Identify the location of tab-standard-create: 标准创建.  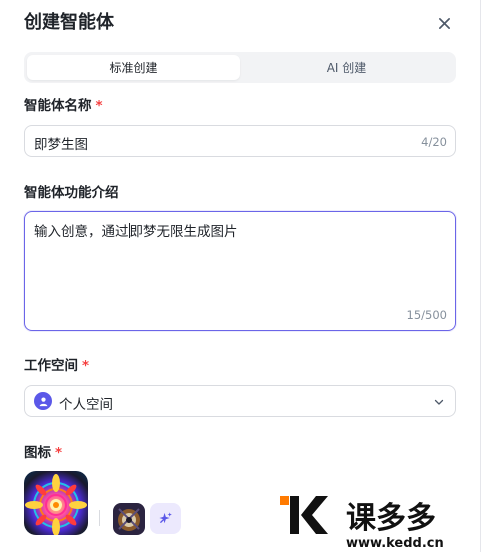
(133, 67).